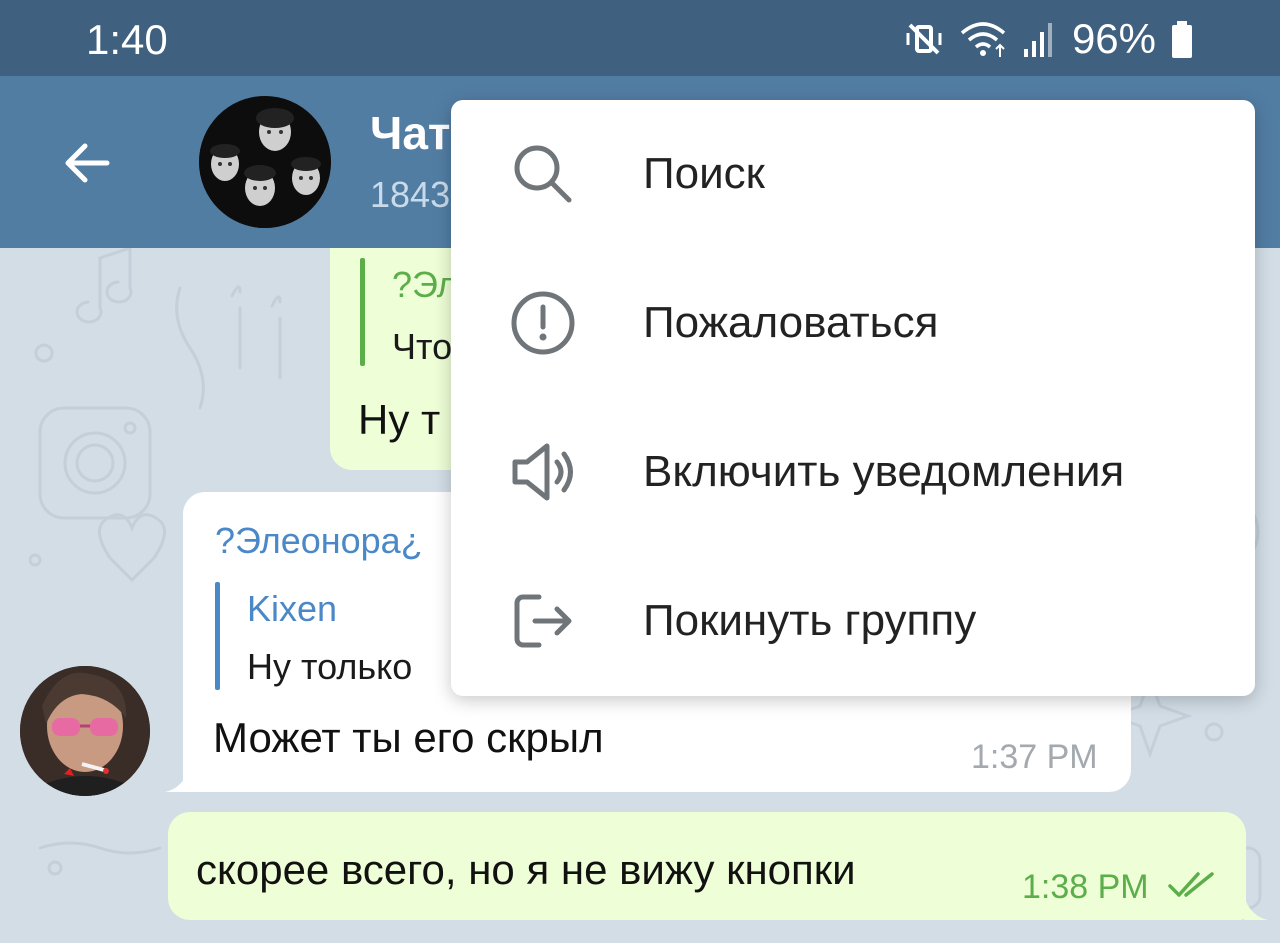  I want to click on message-text: скорее всего, но я не вижу кнопки, so click(526, 869).